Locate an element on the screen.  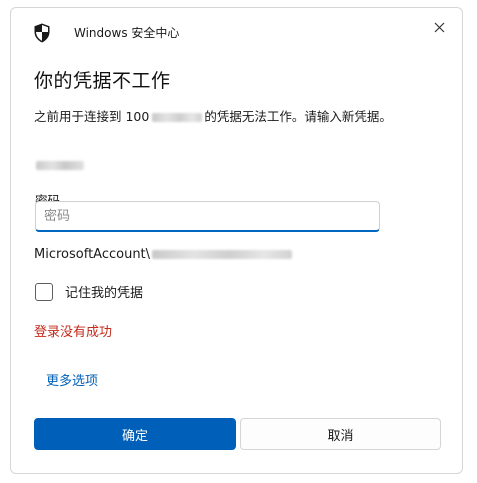
account-prefix: MicrosoftAccount\ is located at coordinates (92, 254).